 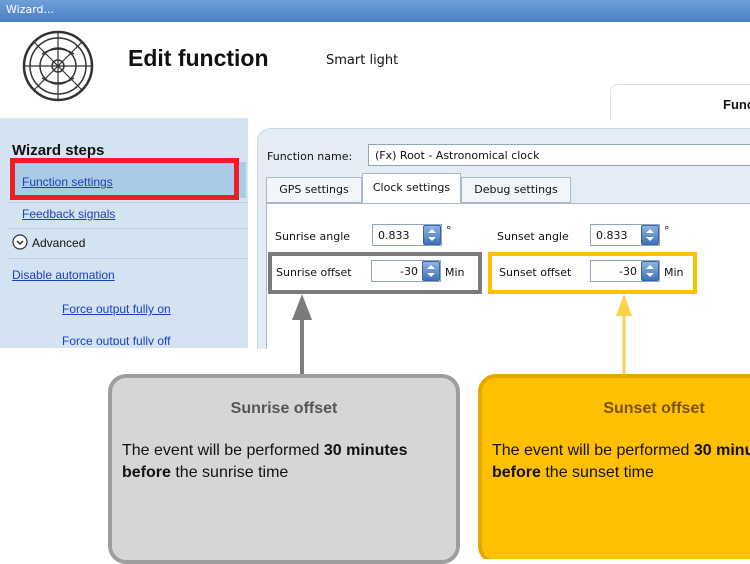 What do you see at coordinates (223, 450) in the screenshot?
I see `sunrise-callout-text-pre: The event will be performed` at bounding box center [223, 450].